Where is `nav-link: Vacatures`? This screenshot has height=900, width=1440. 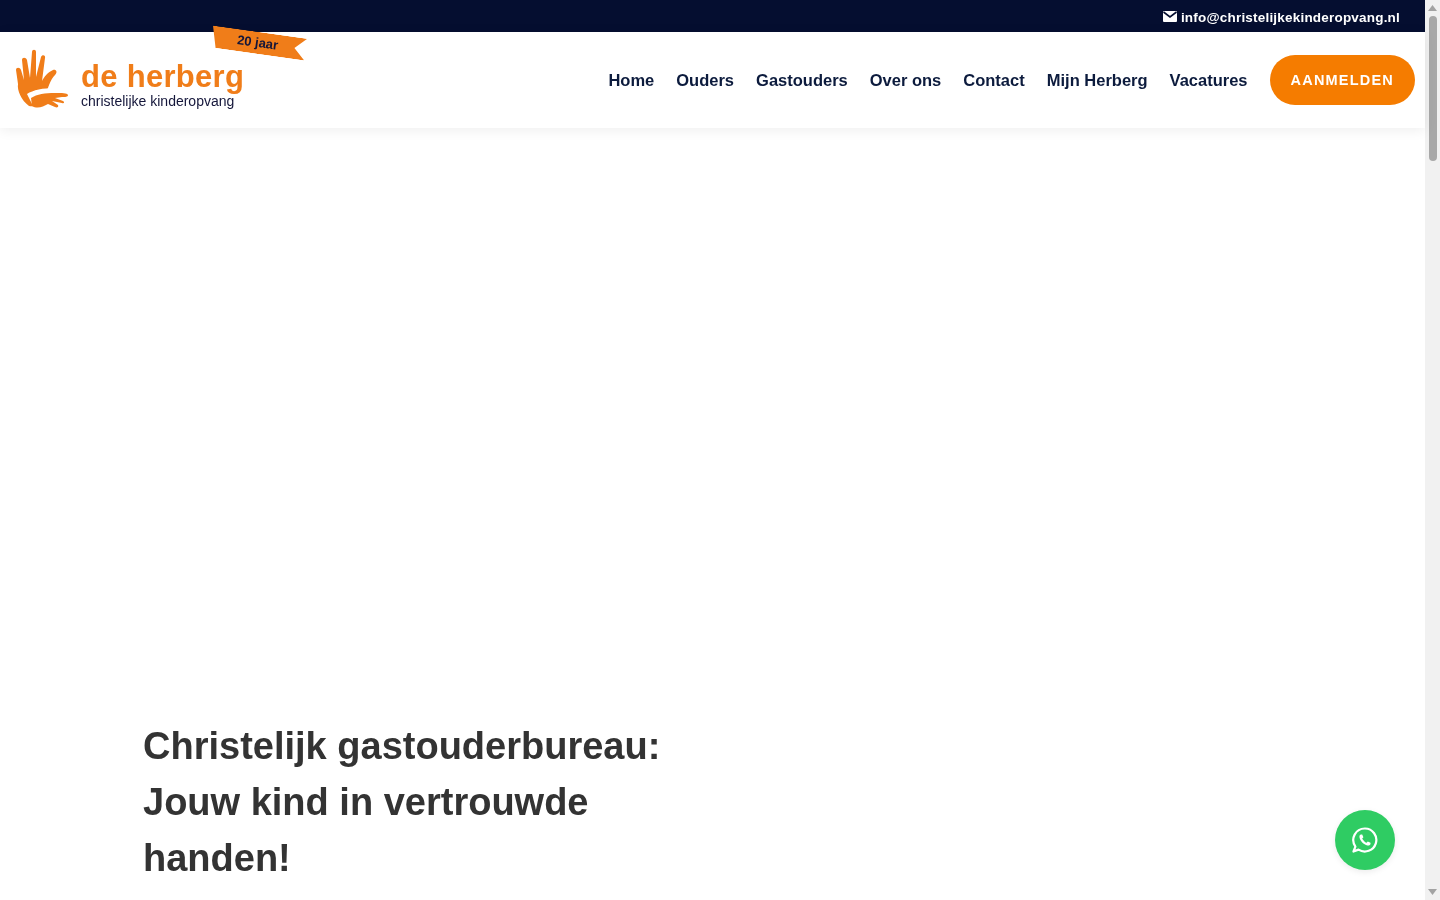 nav-link: Vacatures is located at coordinates (1208, 80).